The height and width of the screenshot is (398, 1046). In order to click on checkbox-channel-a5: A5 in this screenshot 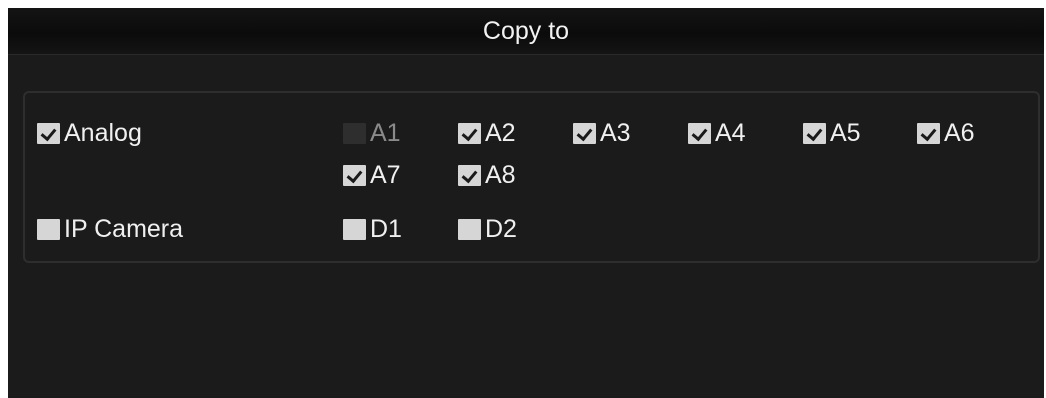, I will do `click(832, 133)`.